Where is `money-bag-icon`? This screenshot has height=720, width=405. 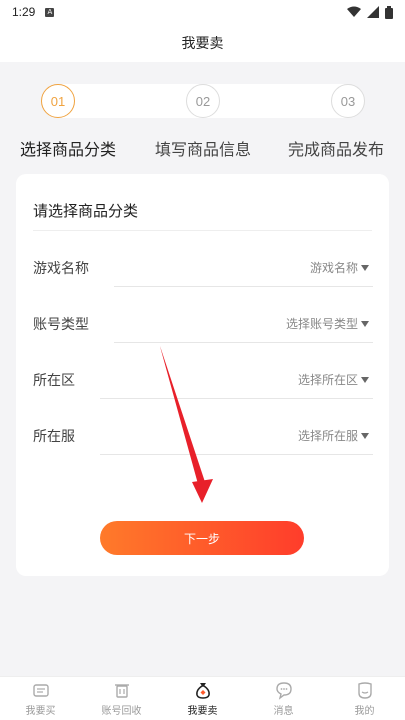
money-bag-icon is located at coordinates (202, 691).